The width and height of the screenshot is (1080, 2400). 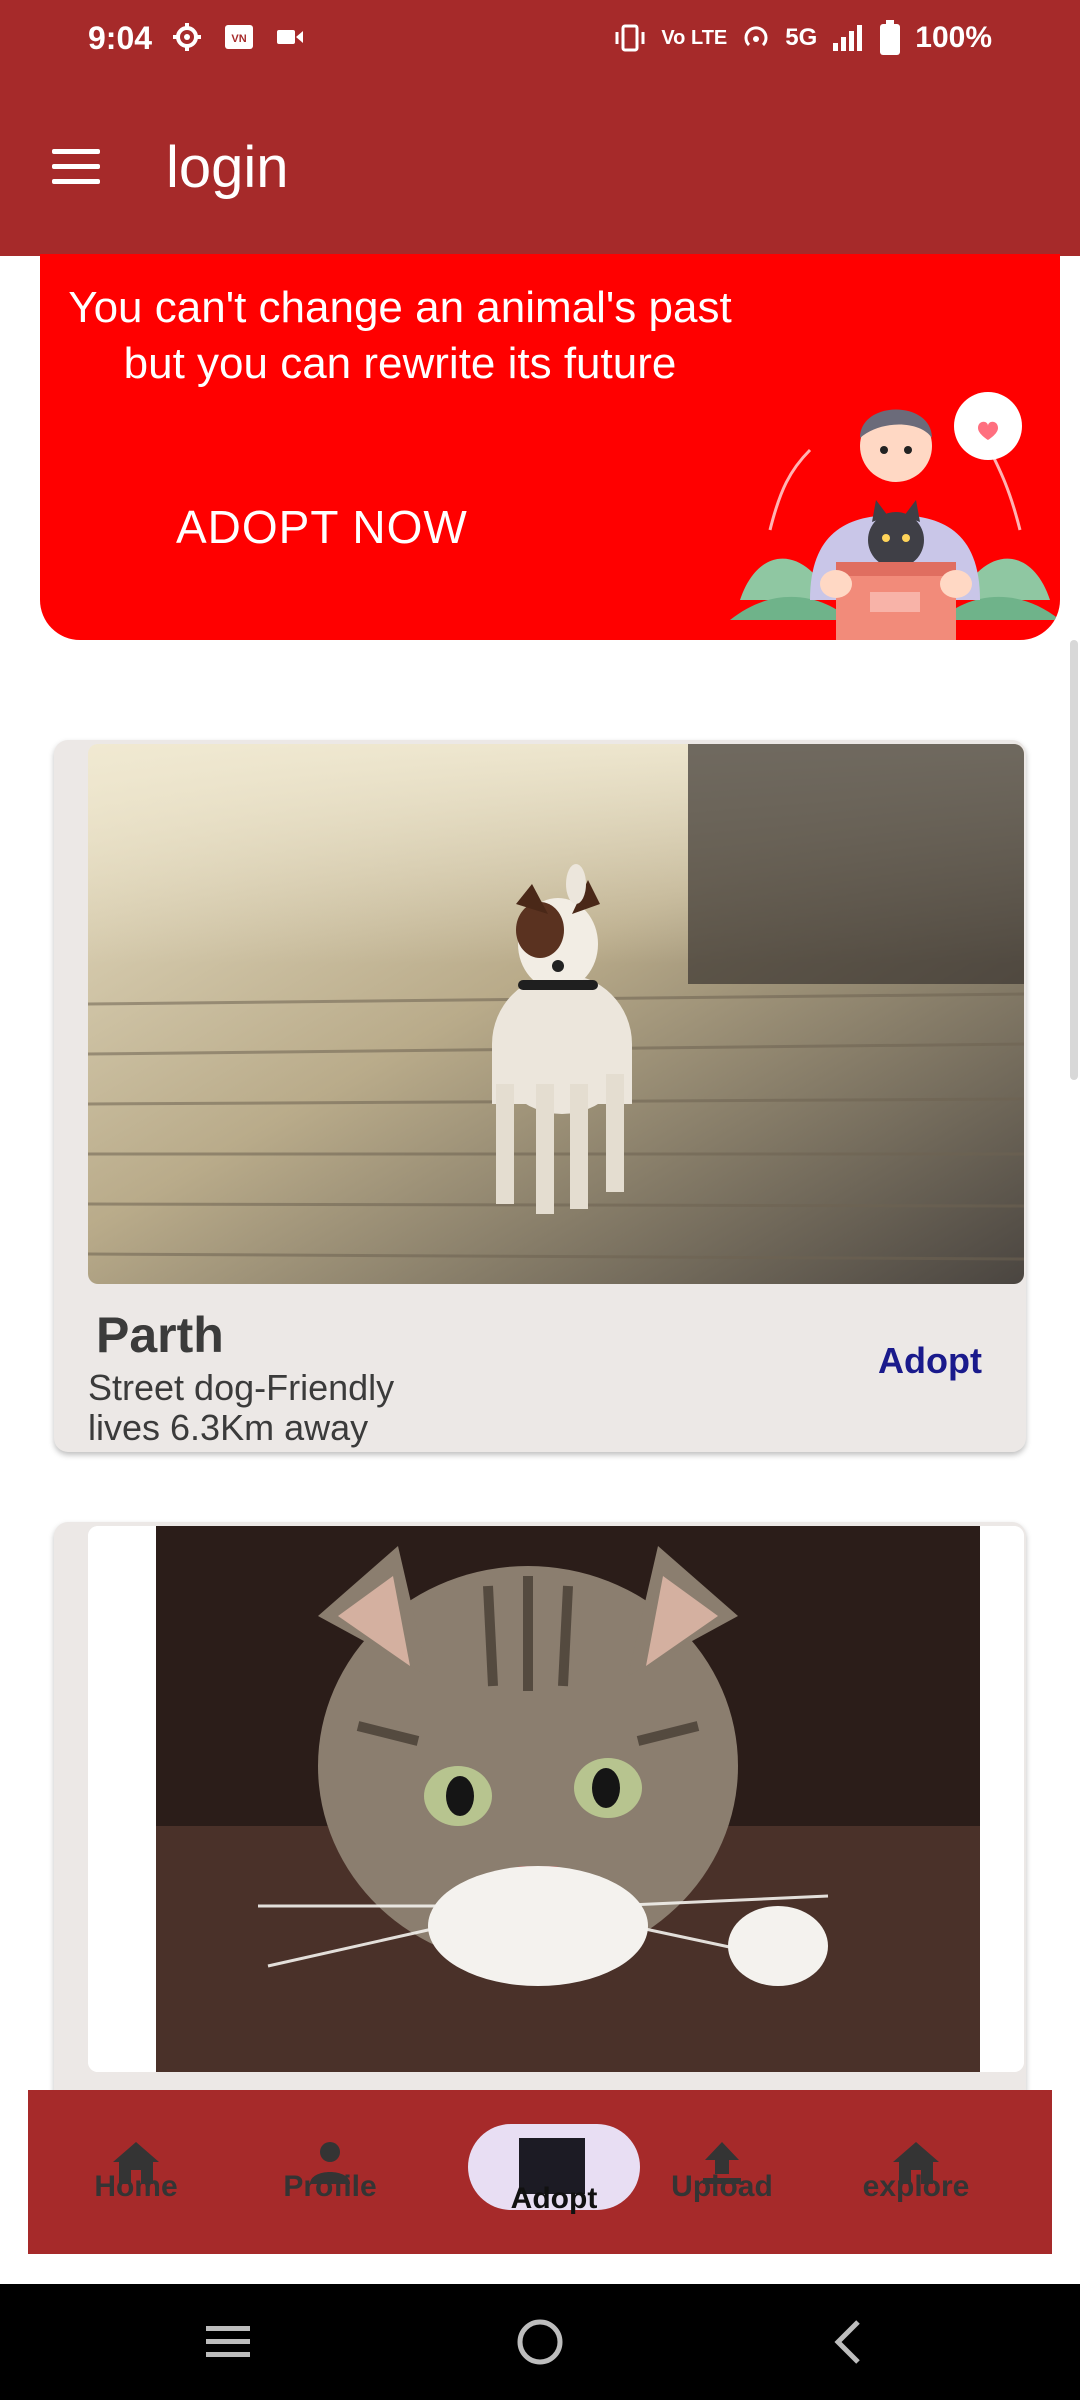 I want to click on nav-upload: Upload, so click(x=722, y=2172).